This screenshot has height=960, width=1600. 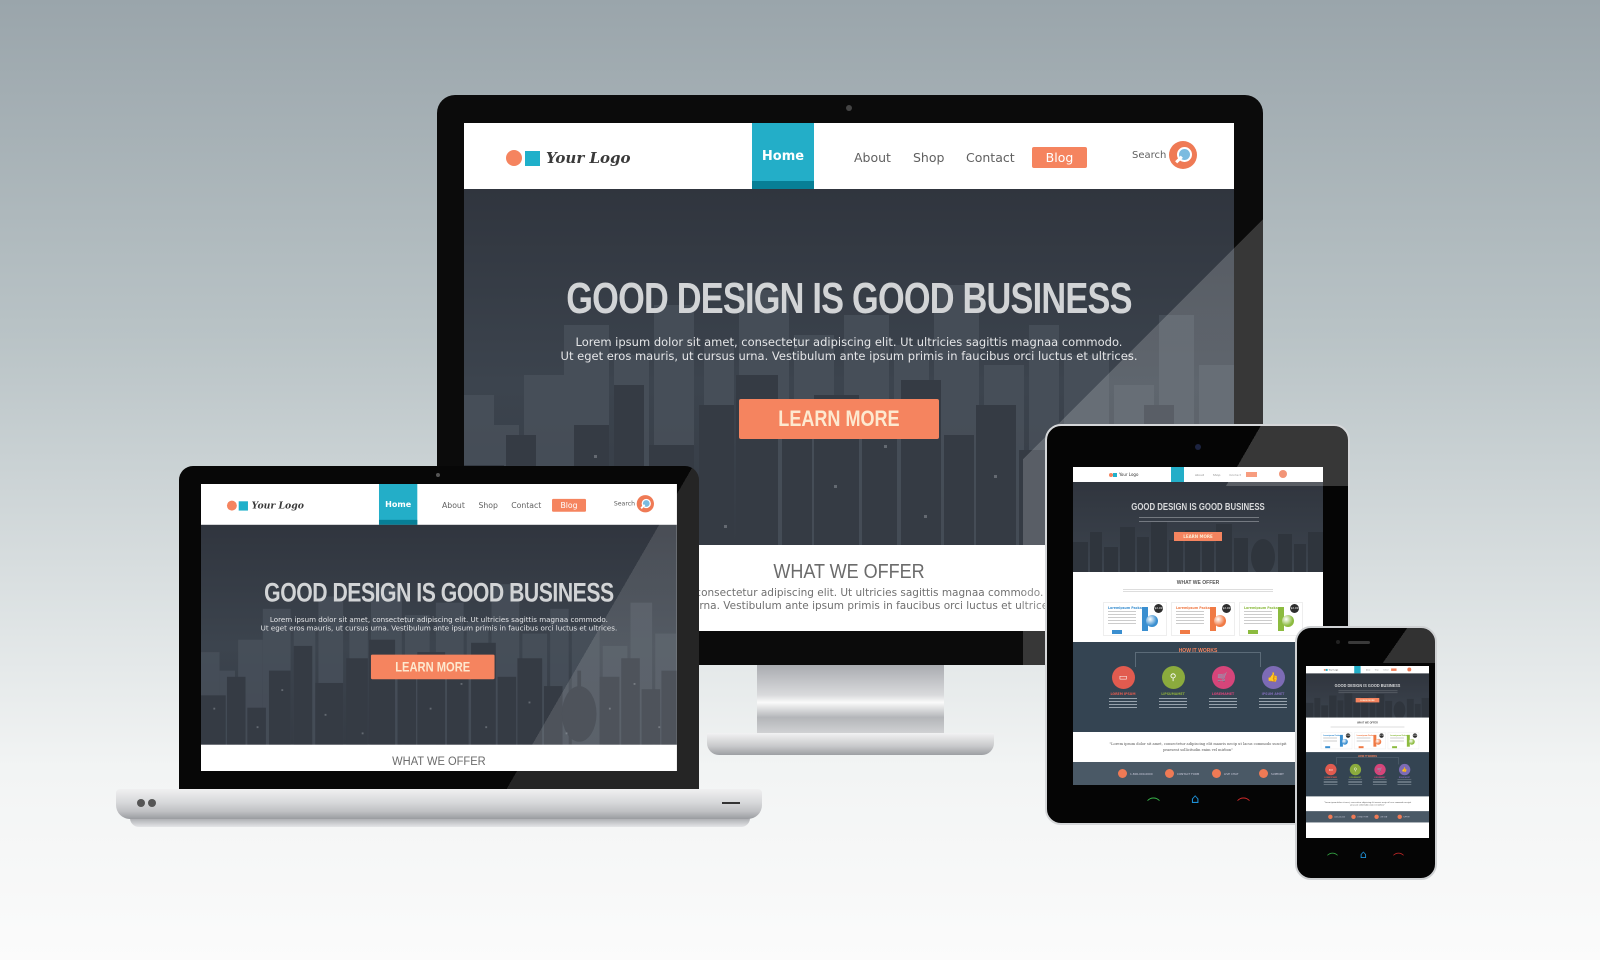 What do you see at coordinates (439, 804) in the screenshot?
I see `laptop-base` at bounding box center [439, 804].